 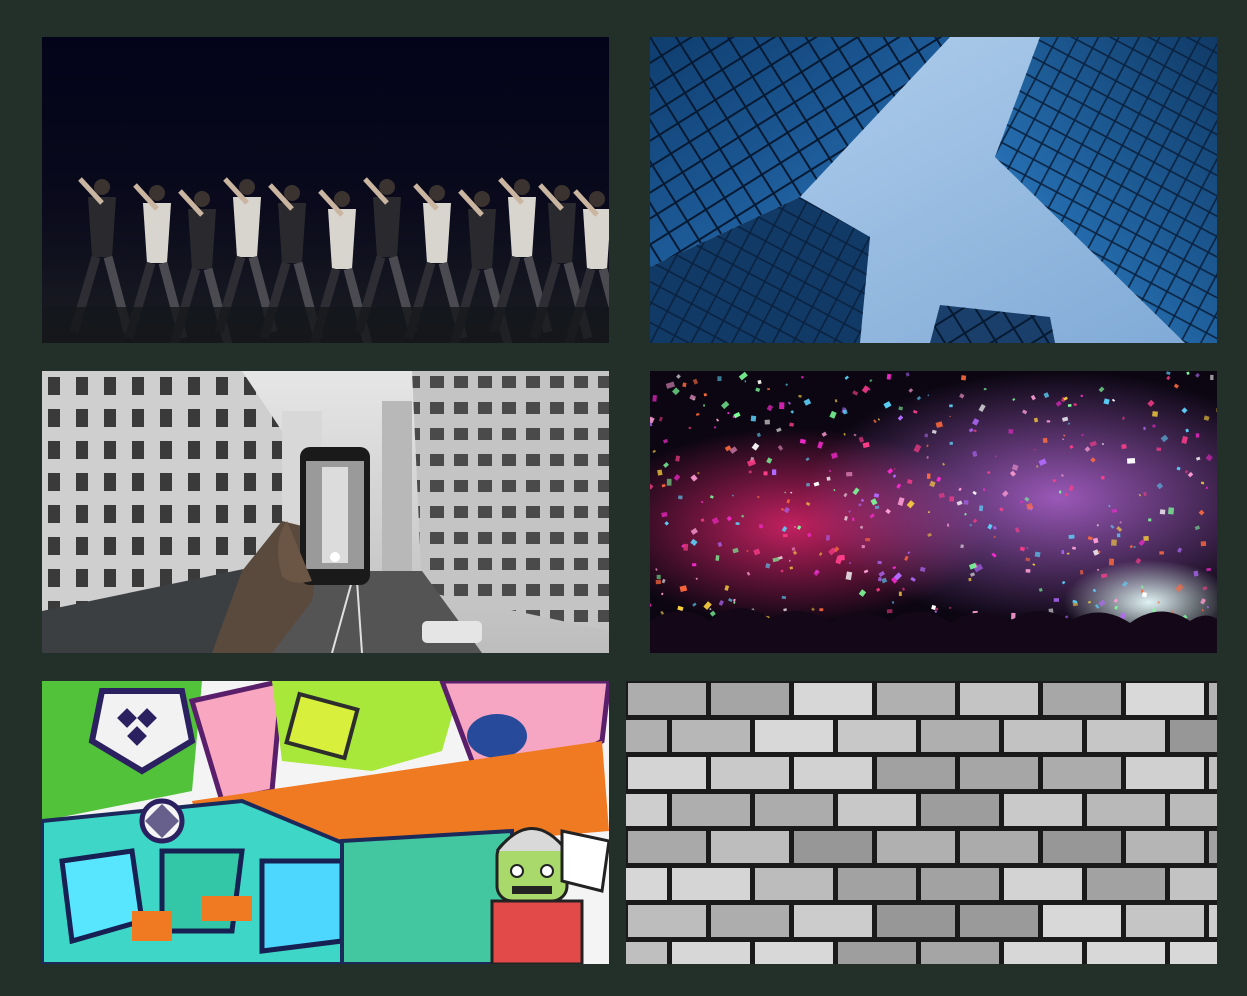 I want to click on graffiti-wall-image, so click(x=325, y=822).